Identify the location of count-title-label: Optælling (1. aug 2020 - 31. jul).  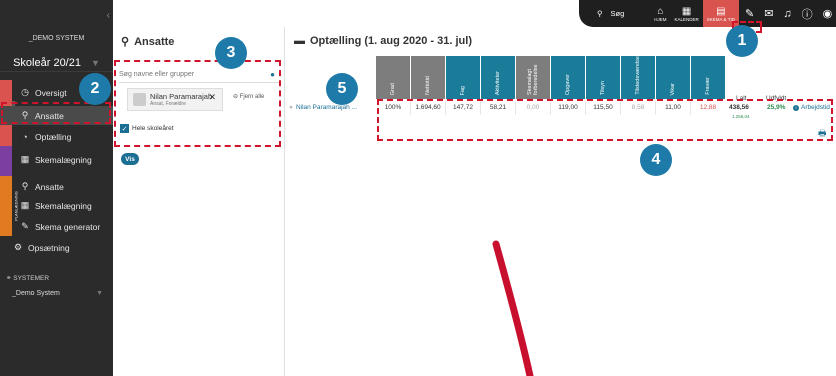
(391, 41).